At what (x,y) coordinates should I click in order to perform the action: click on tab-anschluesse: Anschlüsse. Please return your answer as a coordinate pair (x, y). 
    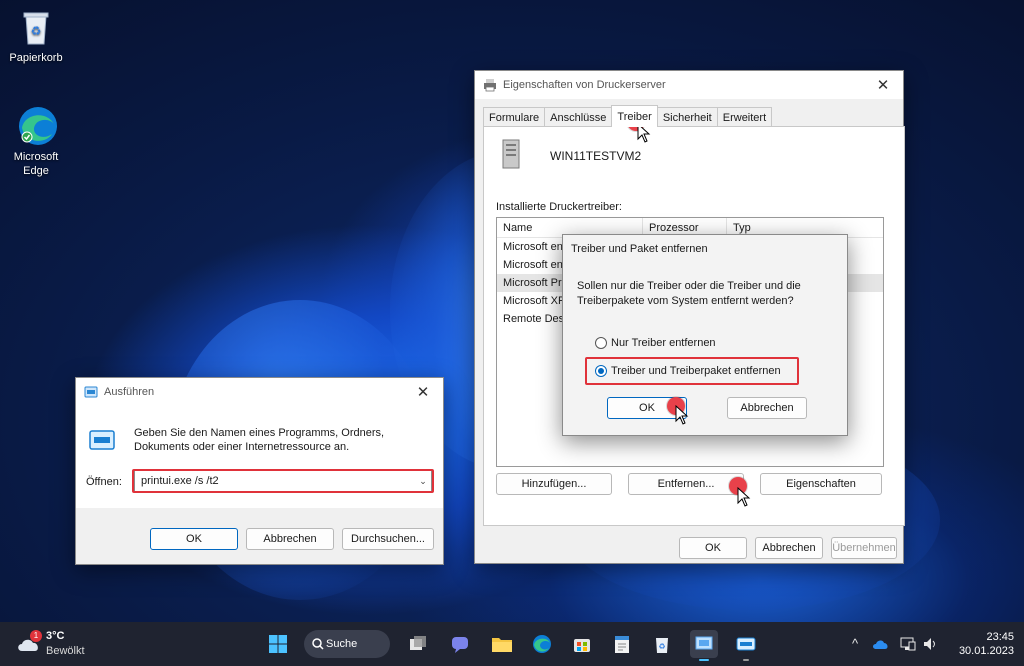
    Looking at the image, I should click on (578, 117).